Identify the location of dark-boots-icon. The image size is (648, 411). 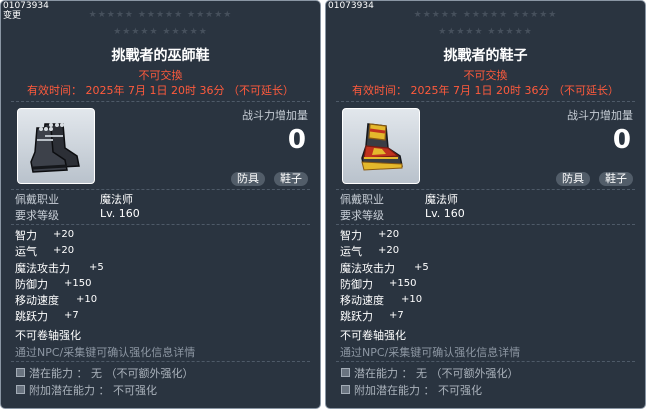
(55, 148).